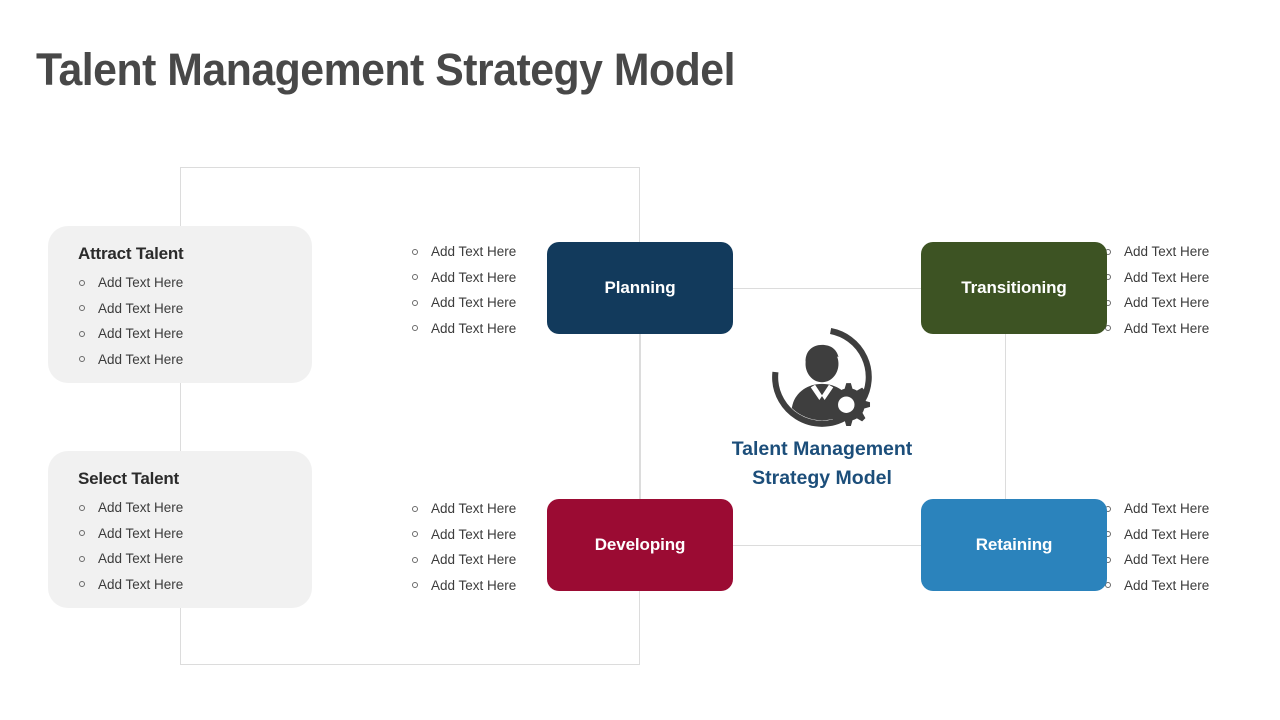 The width and height of the screenshot is (1280, 720). Describe the element at coordinates (822, 478) in the screenshot. I see `center-label-line2: Strategy Model` at that location.